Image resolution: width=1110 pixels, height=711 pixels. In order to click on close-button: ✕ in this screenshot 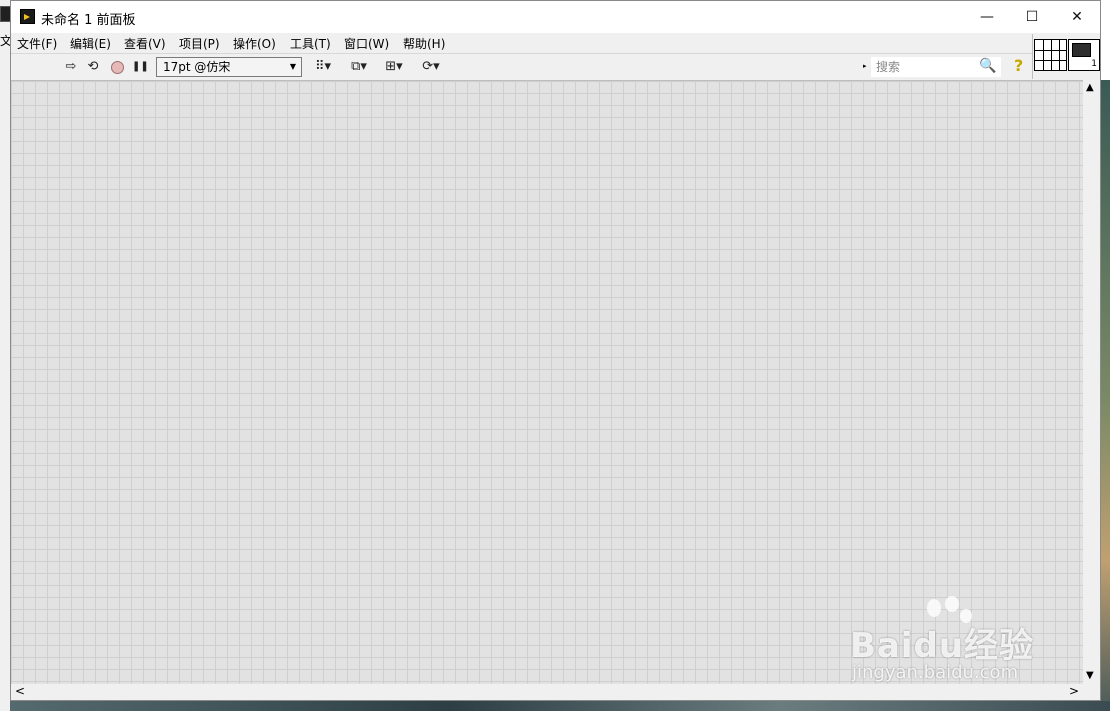, I will do `click(1077, 17)`.